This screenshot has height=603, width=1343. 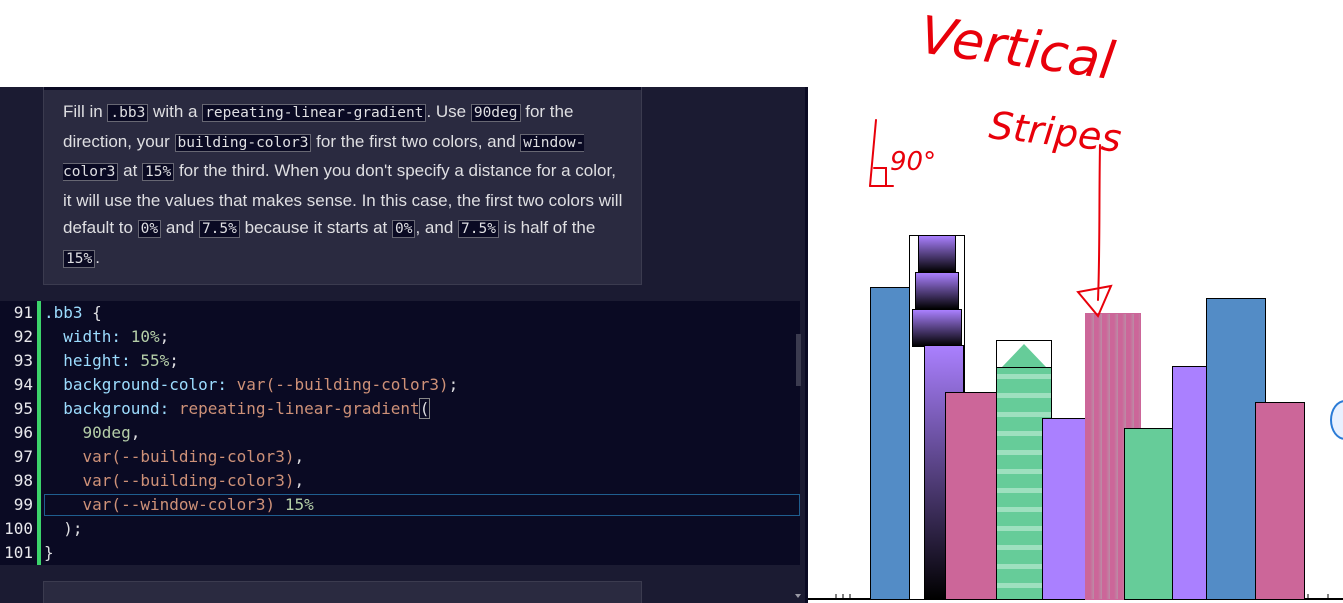 I want to click on line-number: 97, so click(x=23, y=456).